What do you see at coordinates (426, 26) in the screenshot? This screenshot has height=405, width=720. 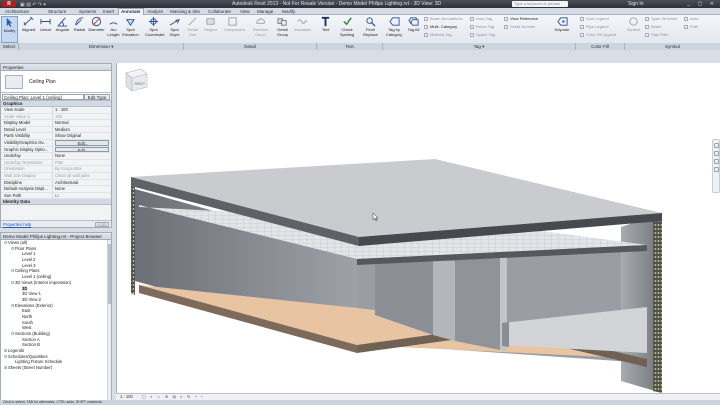 I see `multi-category-icon` at bounding box center [426, 26].